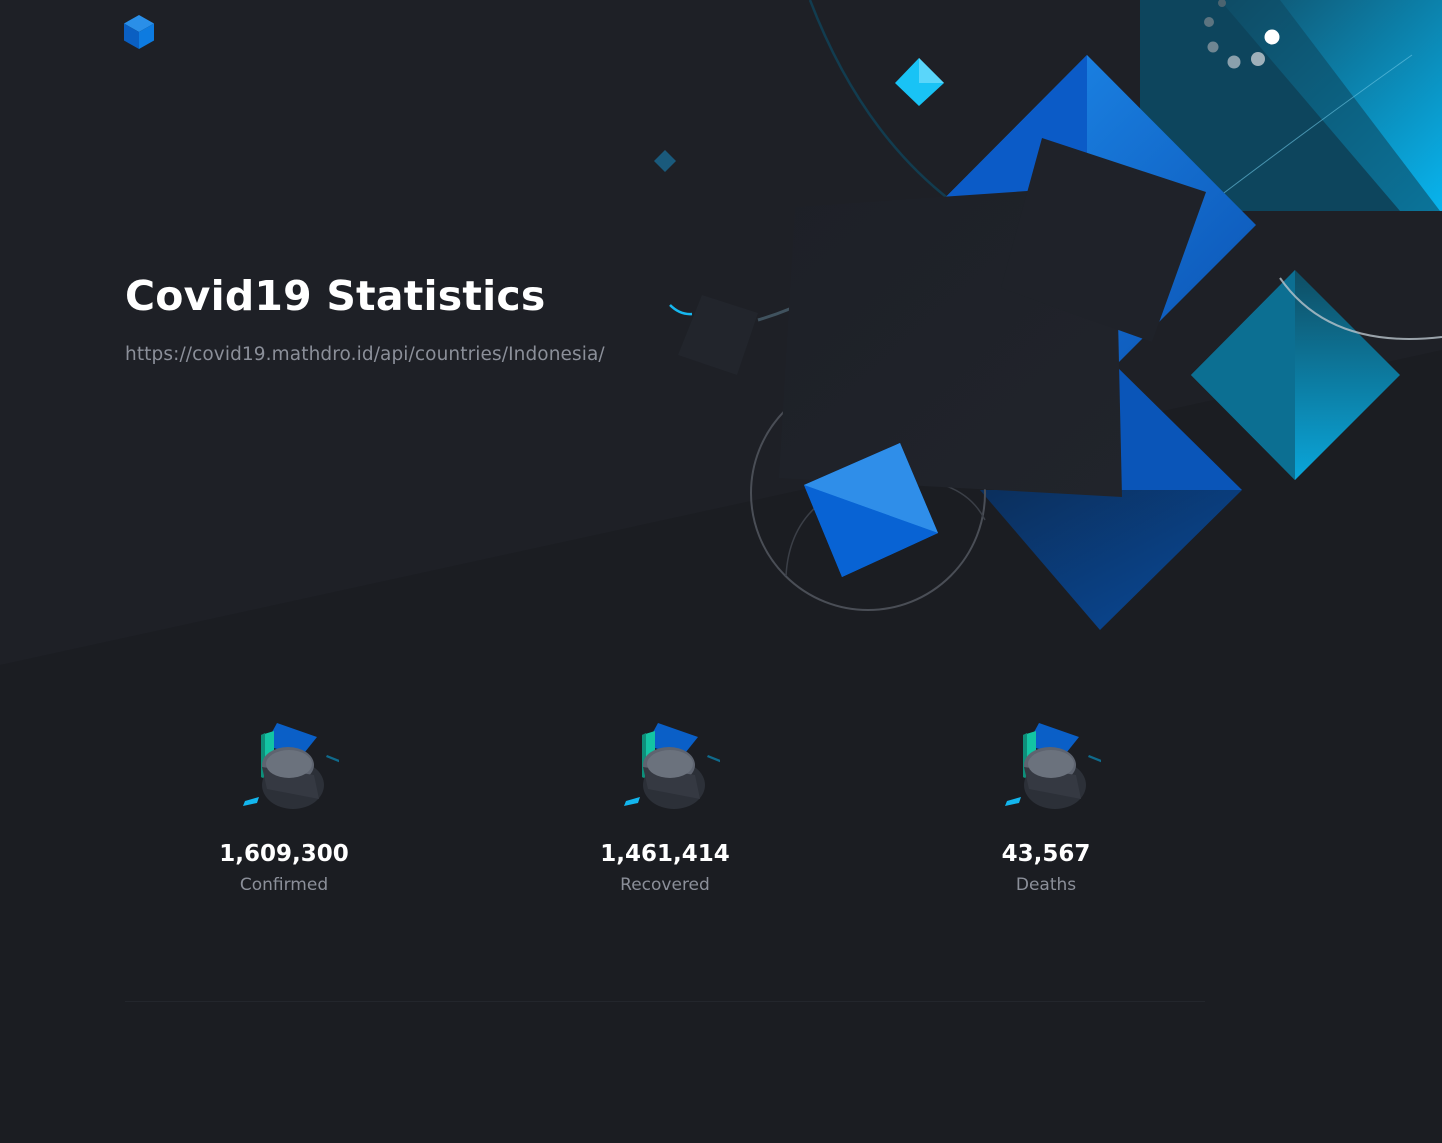 The height and width of the screenshot is (1143, 1442). I want to click on recovered-label: Recovered, so click(665, 885).